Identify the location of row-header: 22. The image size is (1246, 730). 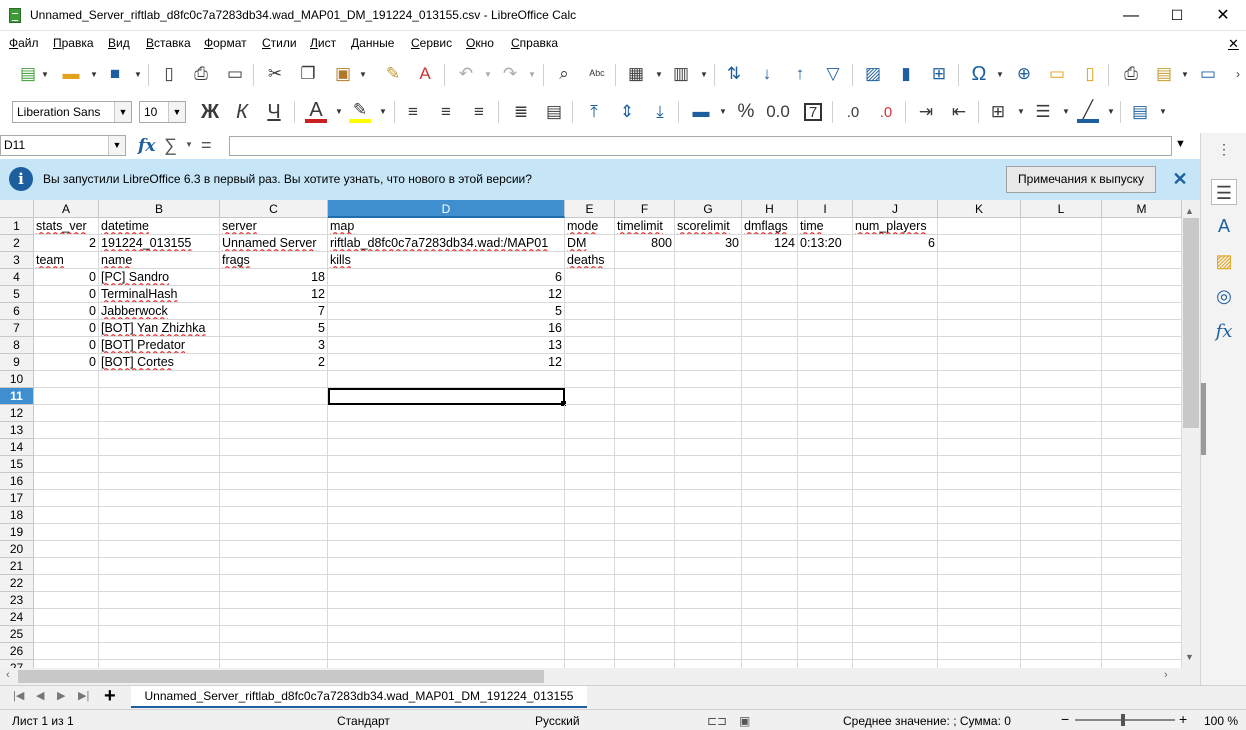
(17, 583).